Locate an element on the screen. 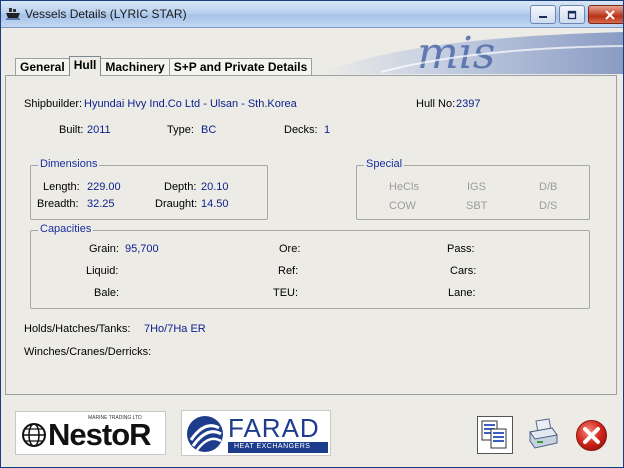 Image resolution: width=624 pixels, height=468 pixels. farad-wordmark: FARAD is located at coordinates (274, 428).